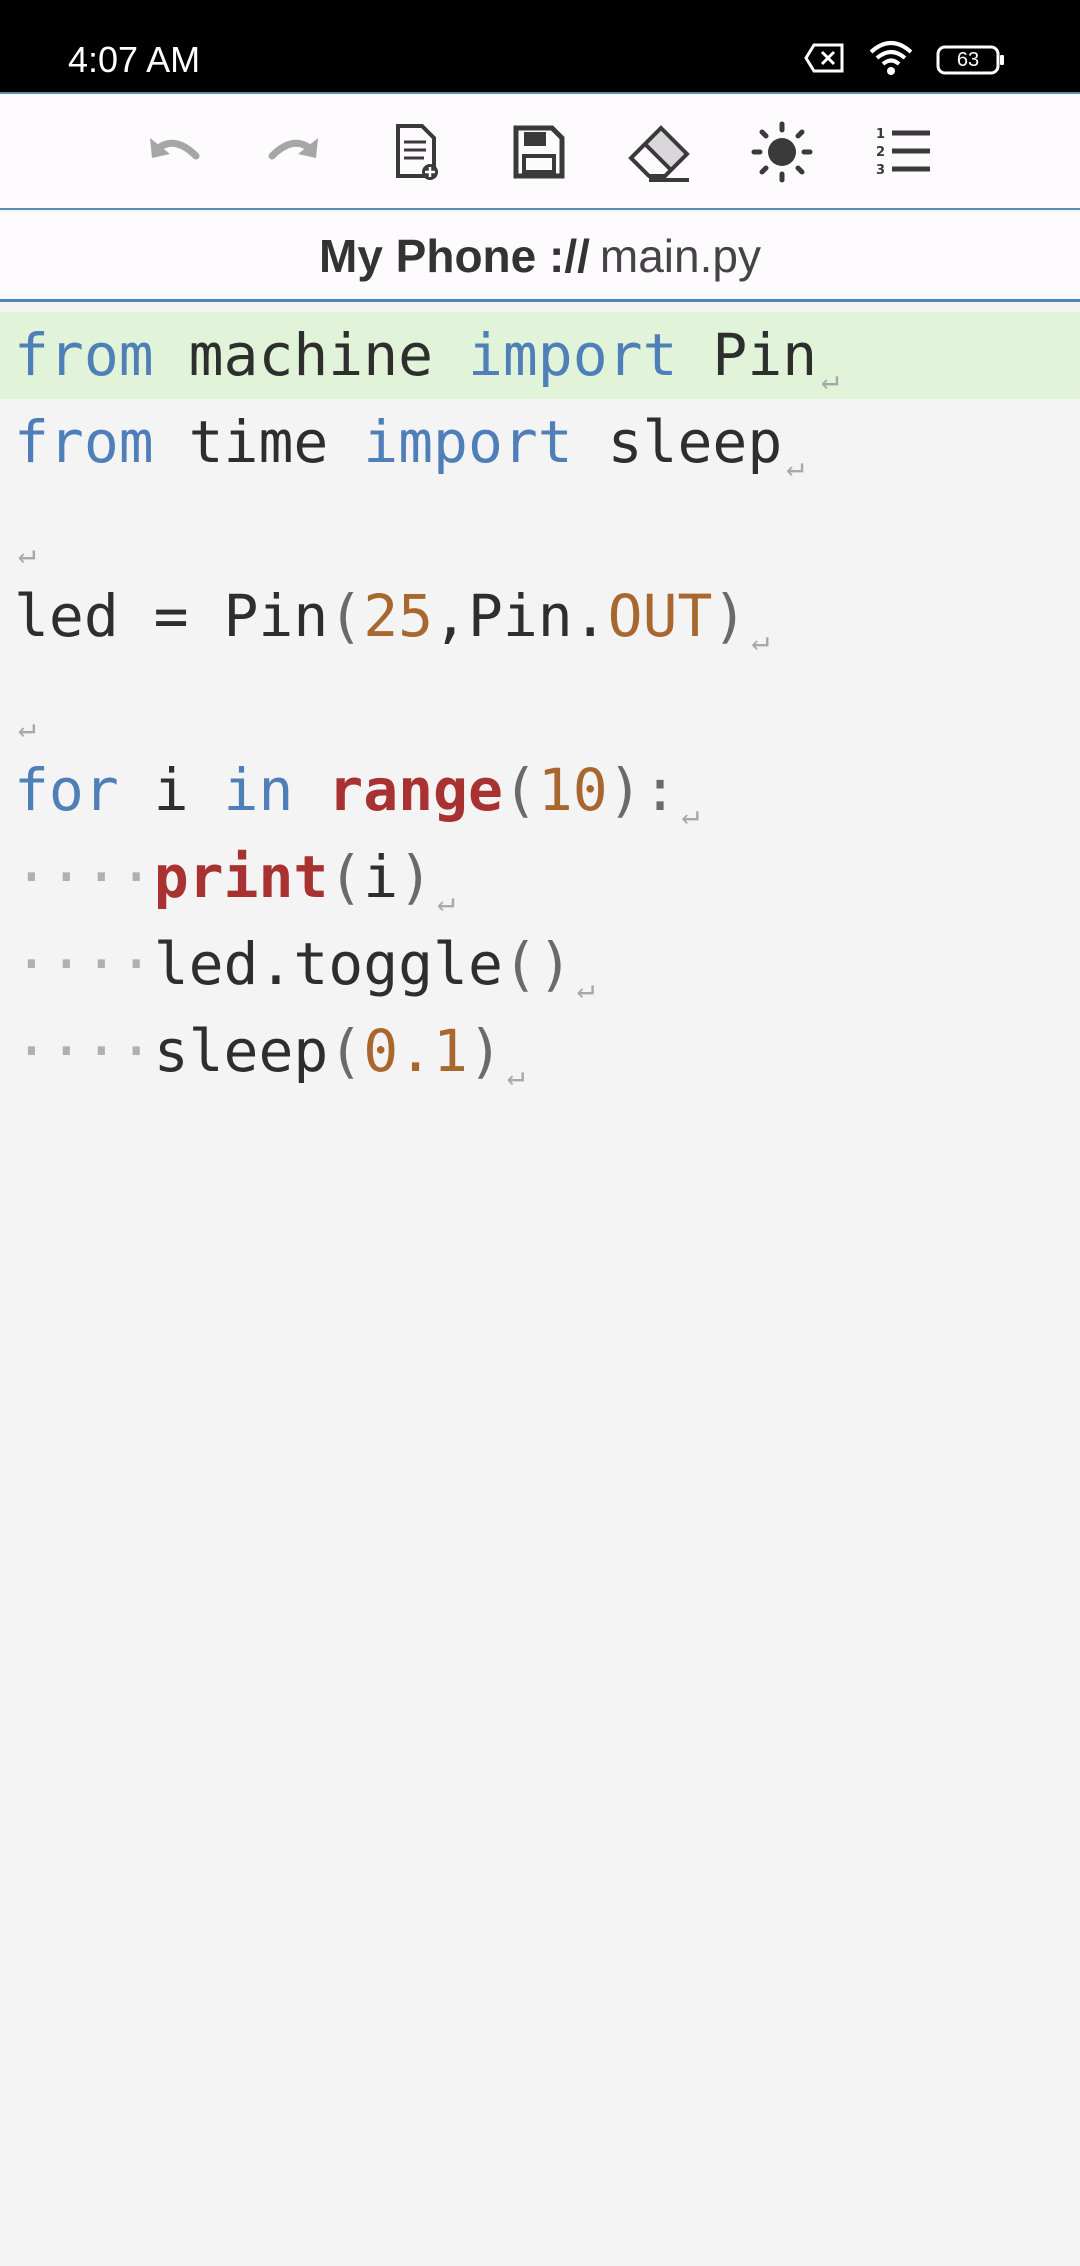 This screenshot has width=1080, height=2266. Describe the element at coordinates (415, 1051) in the screenshot. I see `code-token: 0.1` at that location.